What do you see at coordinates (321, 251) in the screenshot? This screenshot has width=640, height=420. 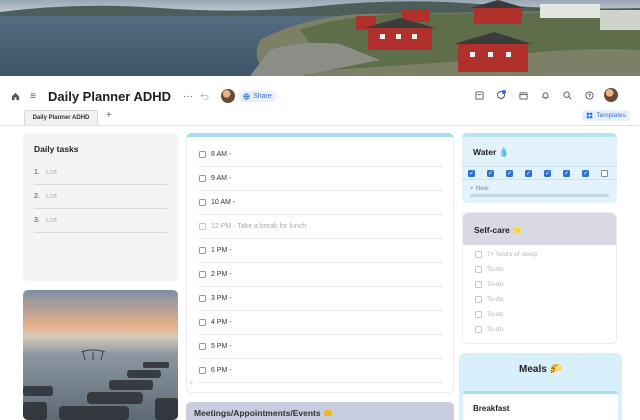 I see `time-slot: 1 PM -` at bounding box center [321, 251].